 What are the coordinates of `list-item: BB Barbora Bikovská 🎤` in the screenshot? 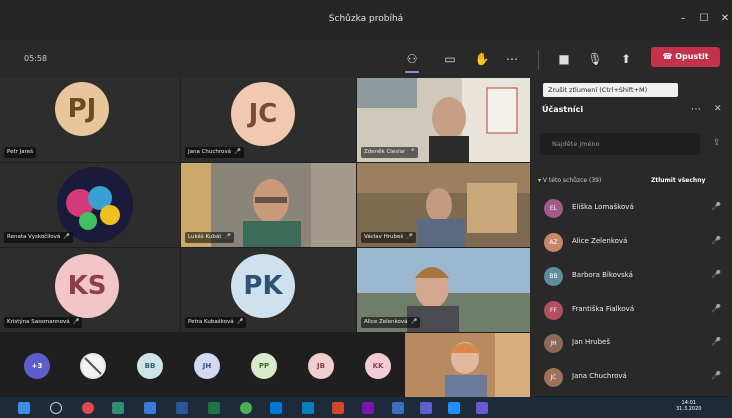 It's located at (631, 275).